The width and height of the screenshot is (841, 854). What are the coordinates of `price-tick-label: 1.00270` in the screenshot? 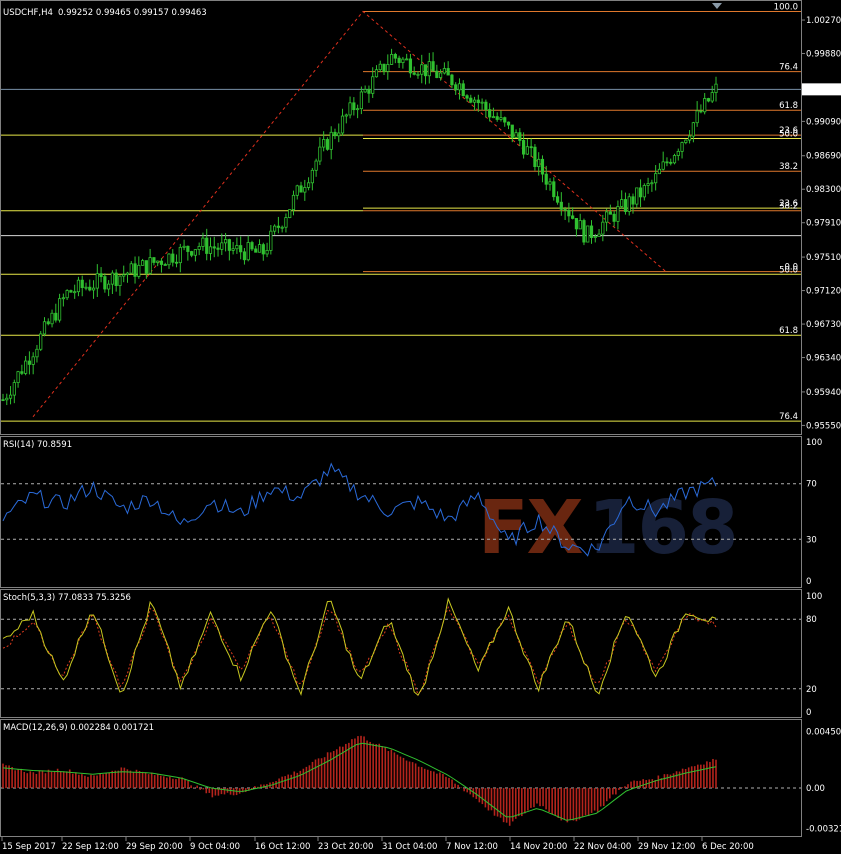 It's located at (823, 21).